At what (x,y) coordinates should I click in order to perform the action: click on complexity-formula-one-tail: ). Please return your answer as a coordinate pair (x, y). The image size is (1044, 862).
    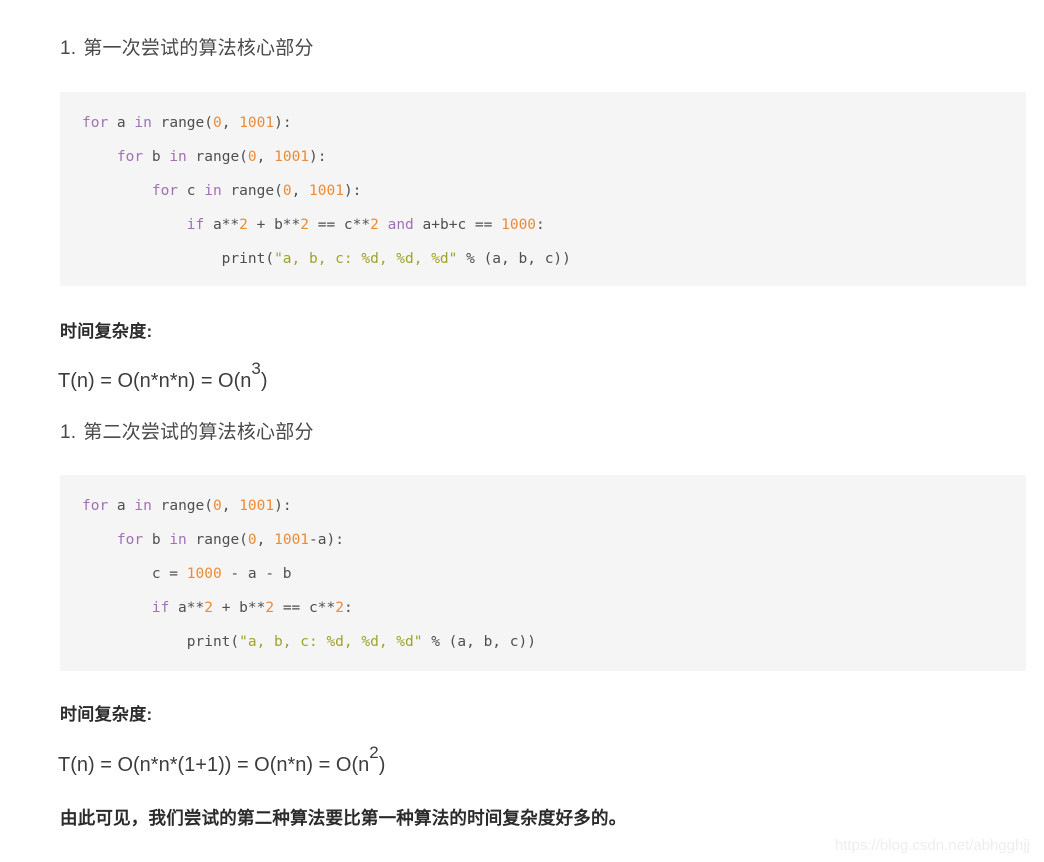
    Looking at the image, I should click on (264, 381).